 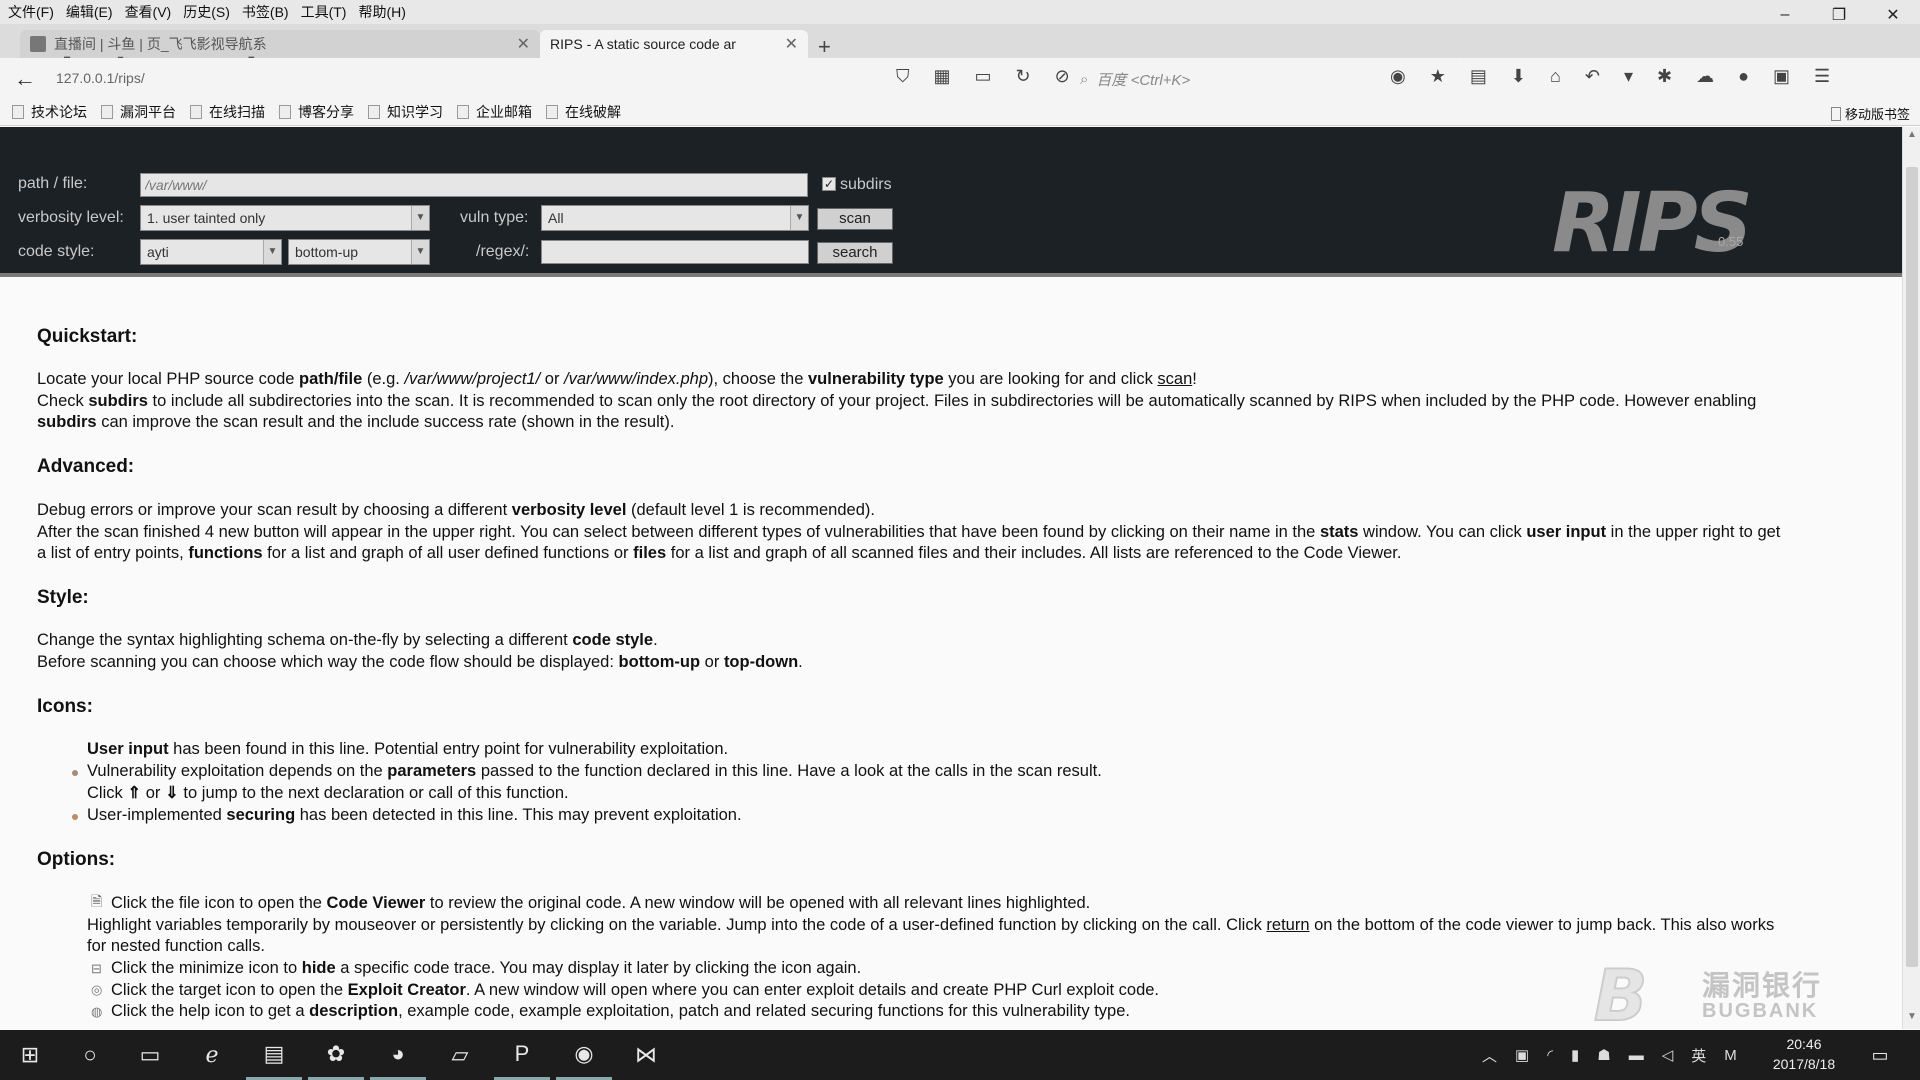 I want to click on menu-bookmarks: 书签(B), so click(x=265, y=12).